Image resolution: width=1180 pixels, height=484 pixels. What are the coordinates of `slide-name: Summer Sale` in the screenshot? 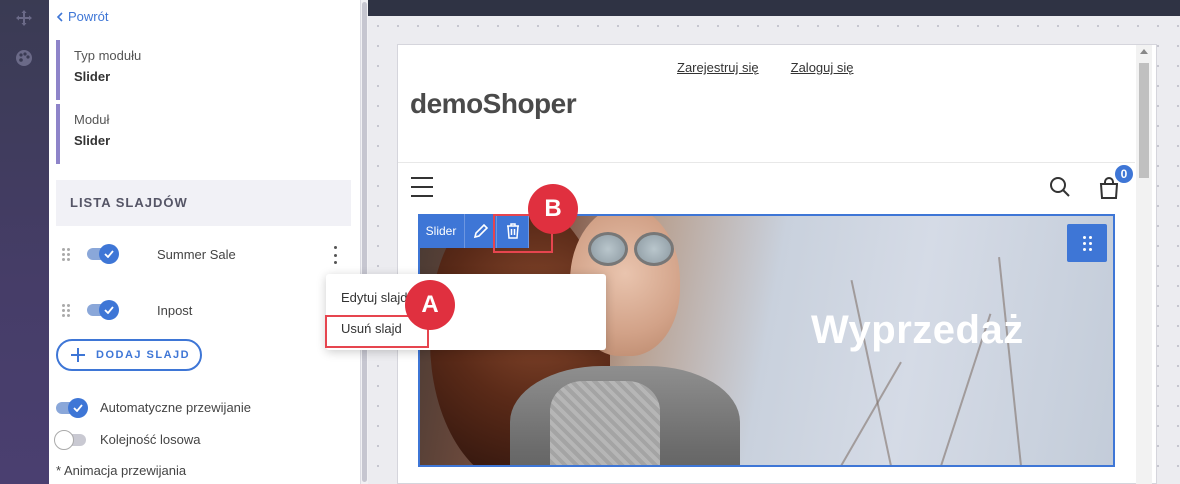 It's located at (196, 254).